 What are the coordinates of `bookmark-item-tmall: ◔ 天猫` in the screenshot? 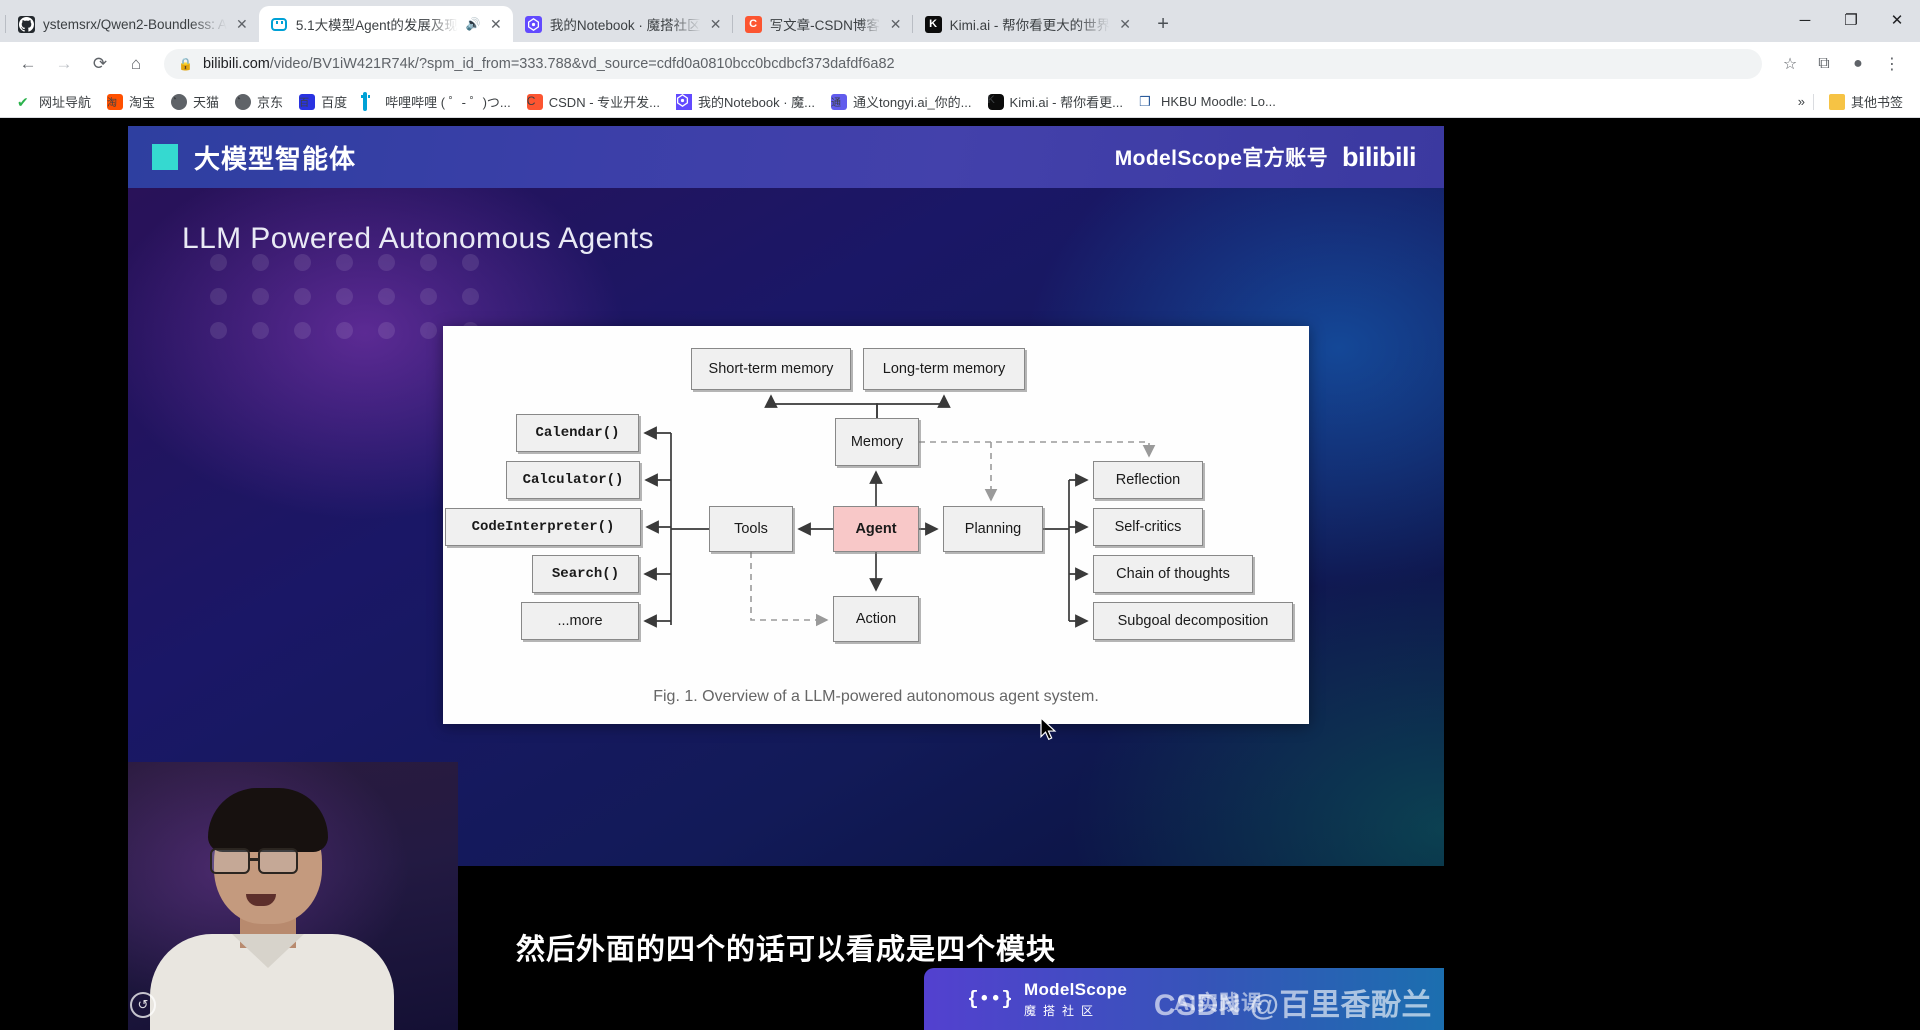 It's located at (195, 101).